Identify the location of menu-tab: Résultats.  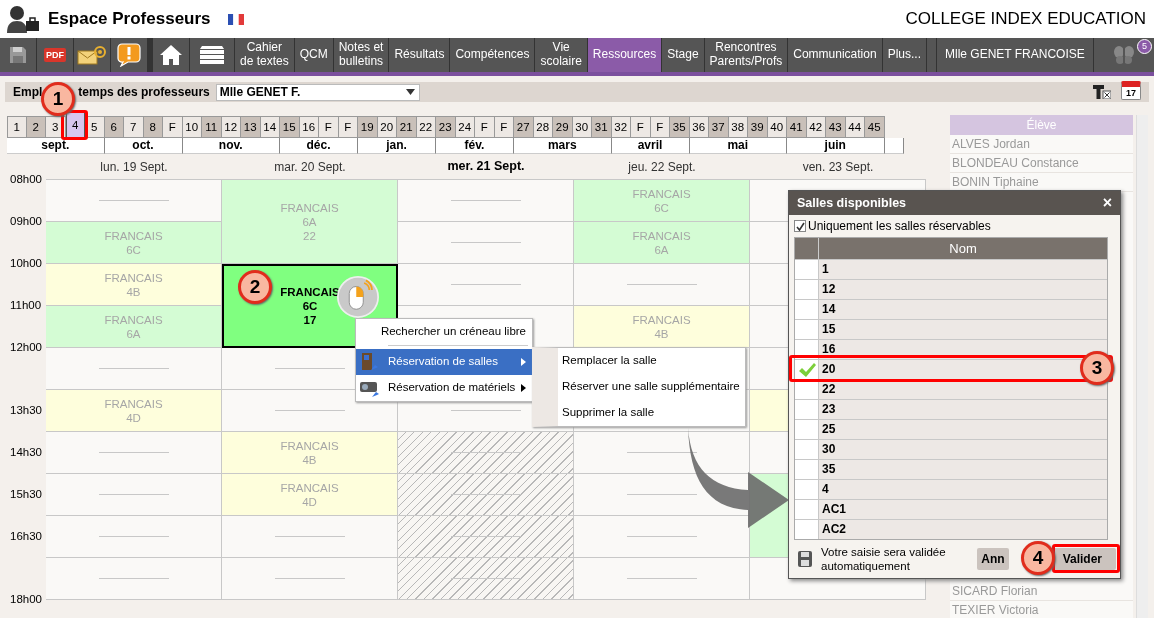
(419, 55).